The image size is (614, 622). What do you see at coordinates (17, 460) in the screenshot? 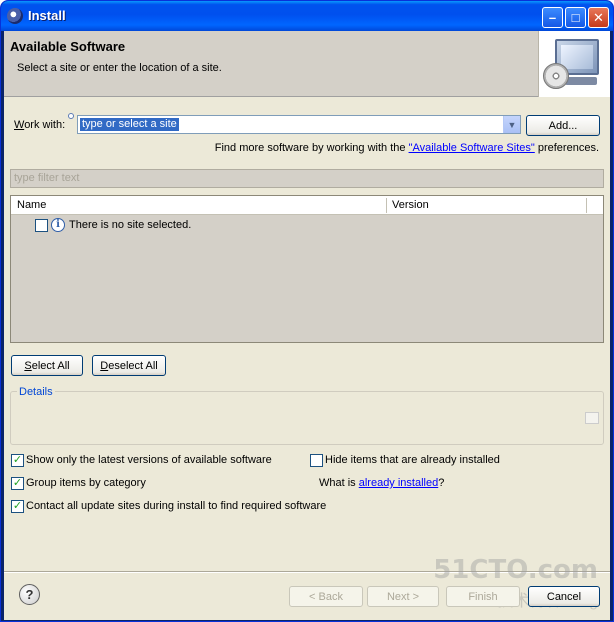
I see `show-latest-checkbox: ✓` at bounding box center [17, 460].